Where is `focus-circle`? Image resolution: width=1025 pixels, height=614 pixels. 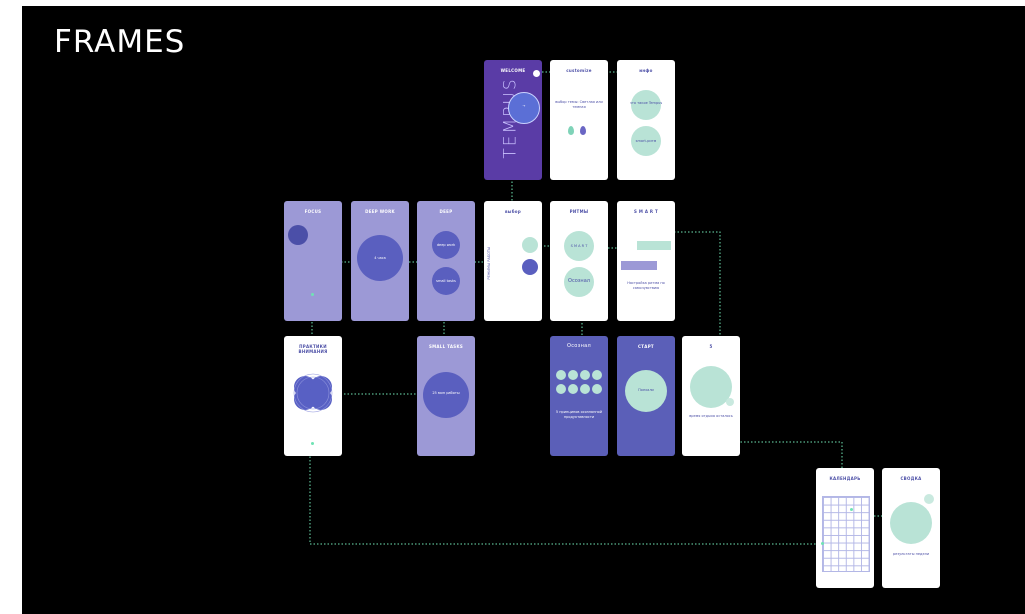
focus-circle is located at coordinates (298, 235).